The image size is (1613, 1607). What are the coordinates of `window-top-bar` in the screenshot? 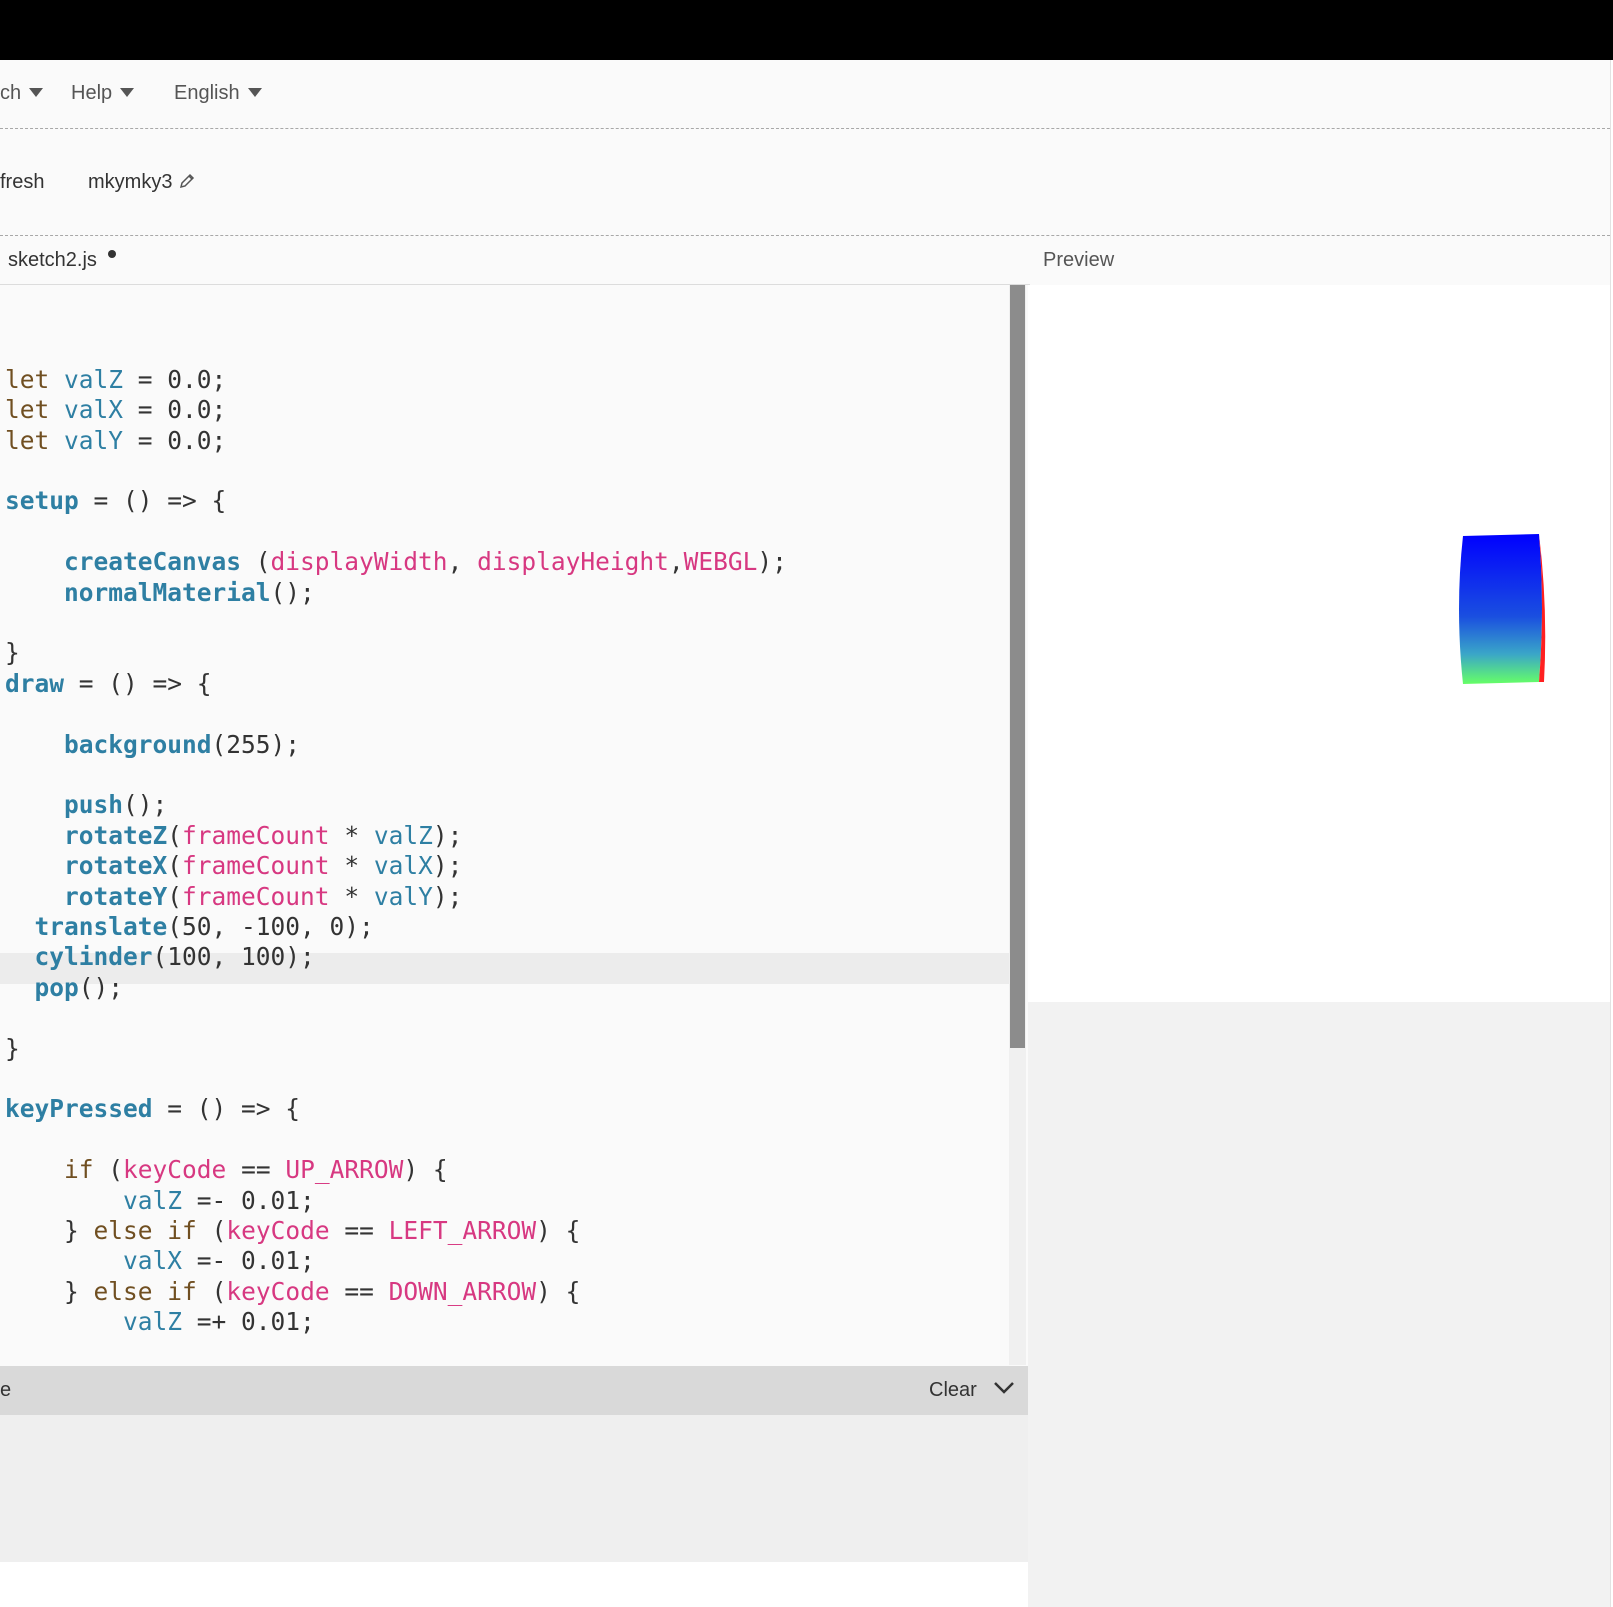 It's located at (806, 30).